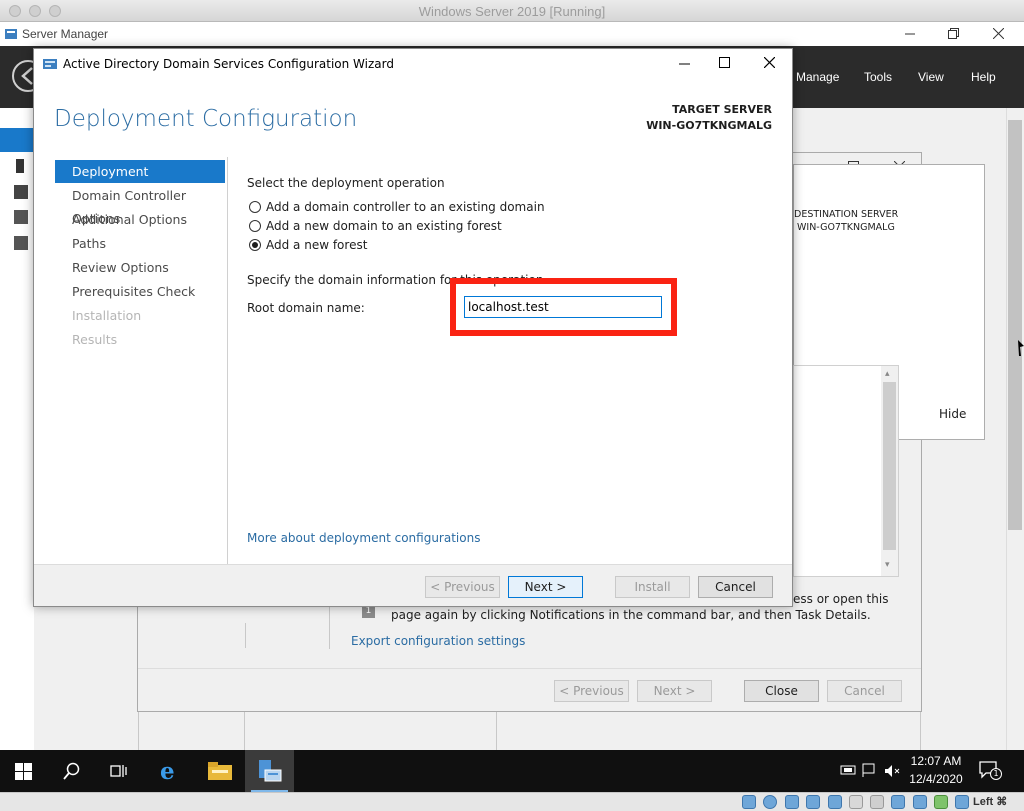 The height and width of the screenshot is (811, 1024). Describe the element at coordinates (941, 802) in the screenshot. I see `mouse-integration-icon` at that location.